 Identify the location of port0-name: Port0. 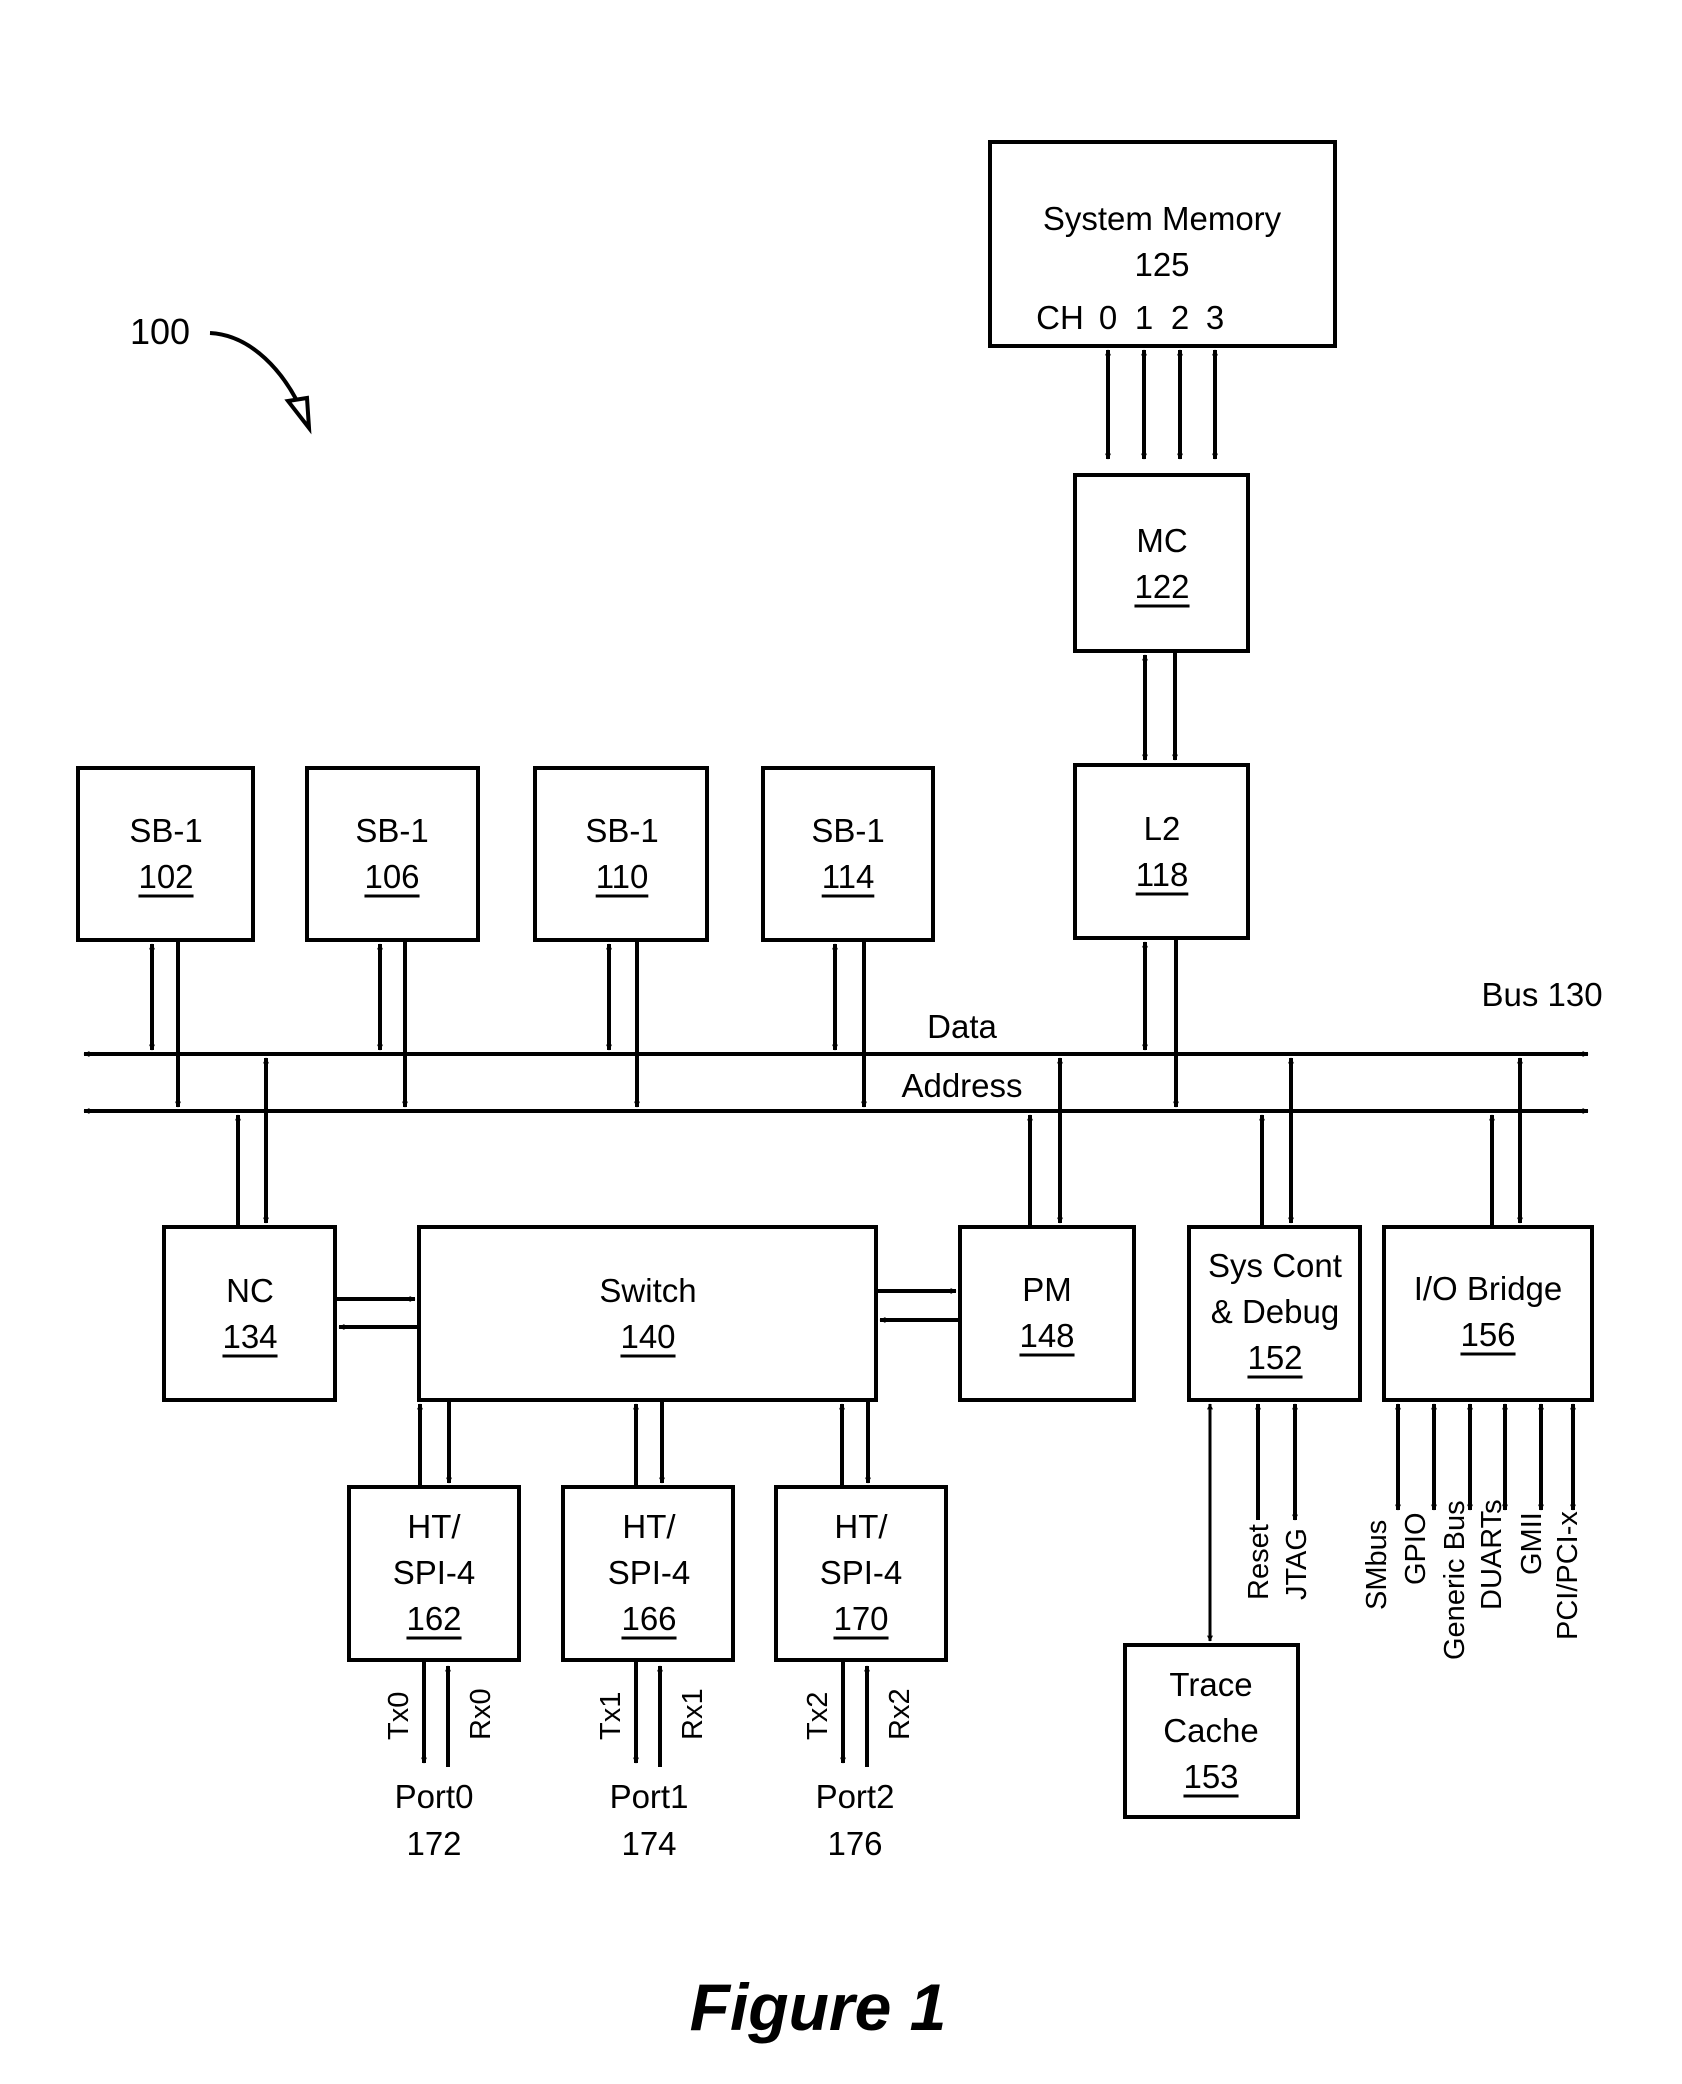
(434, 1796).